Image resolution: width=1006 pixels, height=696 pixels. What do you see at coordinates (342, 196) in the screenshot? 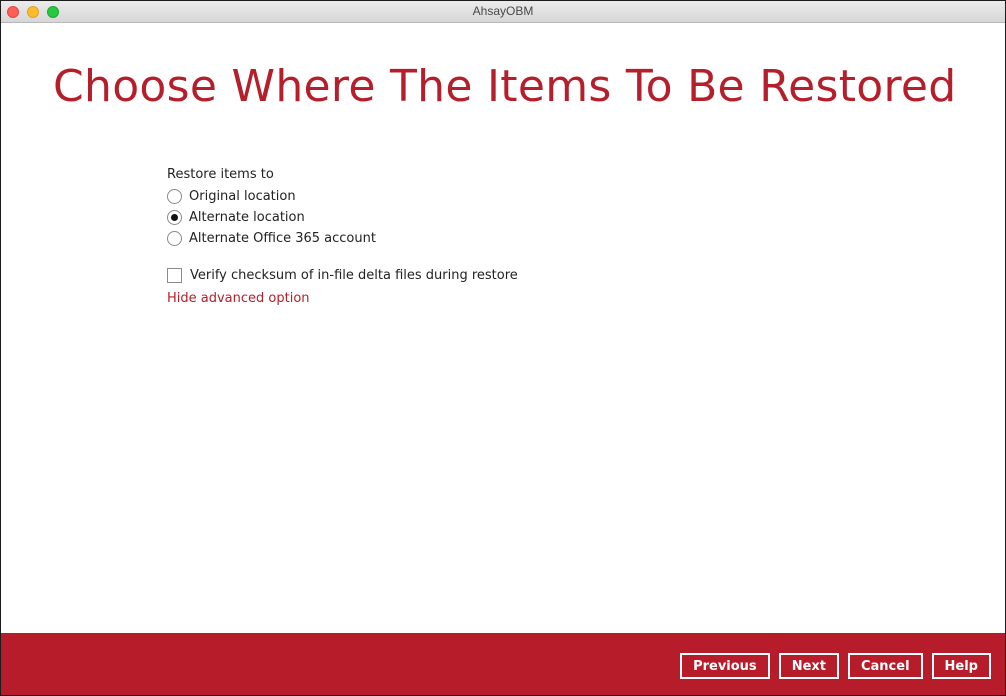
I see `radio-original-location: Original location` at bounding box center [342, 196].